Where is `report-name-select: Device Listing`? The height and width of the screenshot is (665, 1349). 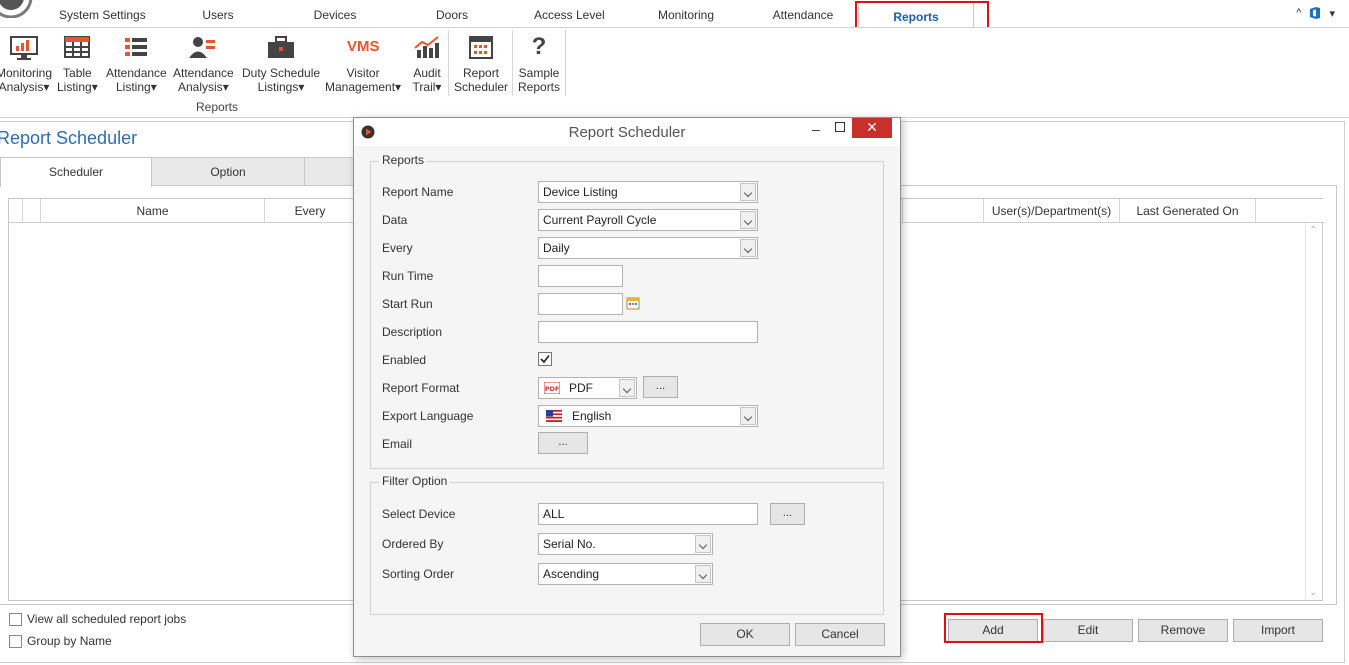 report-name-select: Device Listing is located at coordinates (648, 192).